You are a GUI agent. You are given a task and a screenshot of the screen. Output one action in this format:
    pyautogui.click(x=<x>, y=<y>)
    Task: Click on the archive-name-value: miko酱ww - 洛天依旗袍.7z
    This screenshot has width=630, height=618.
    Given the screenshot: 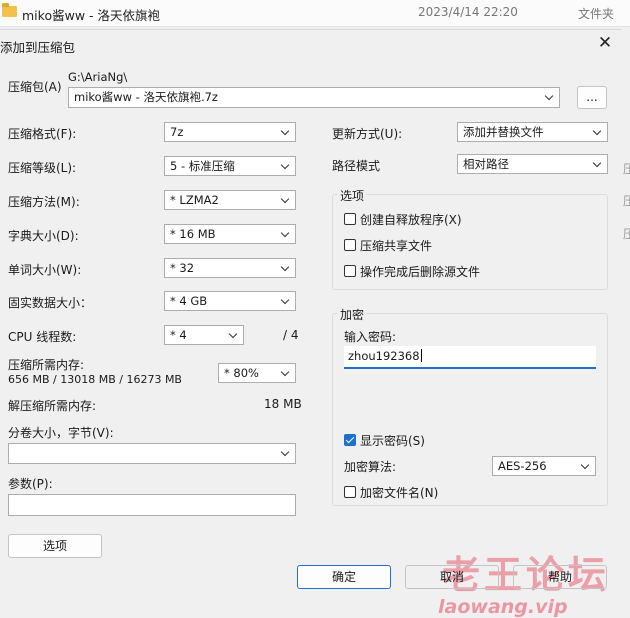 What is the action you would take?
    pyautogui.click(x=146, y=97)
    